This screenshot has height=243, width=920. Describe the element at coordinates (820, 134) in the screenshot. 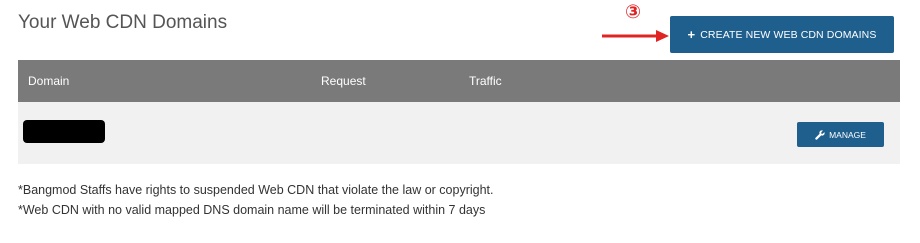

I see `wrench-icon` at that location.